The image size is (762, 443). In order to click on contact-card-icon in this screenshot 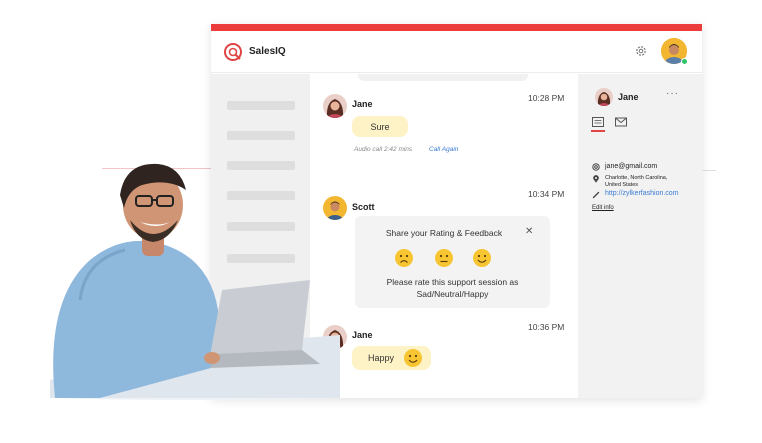, I will do `click(598, 122)`.